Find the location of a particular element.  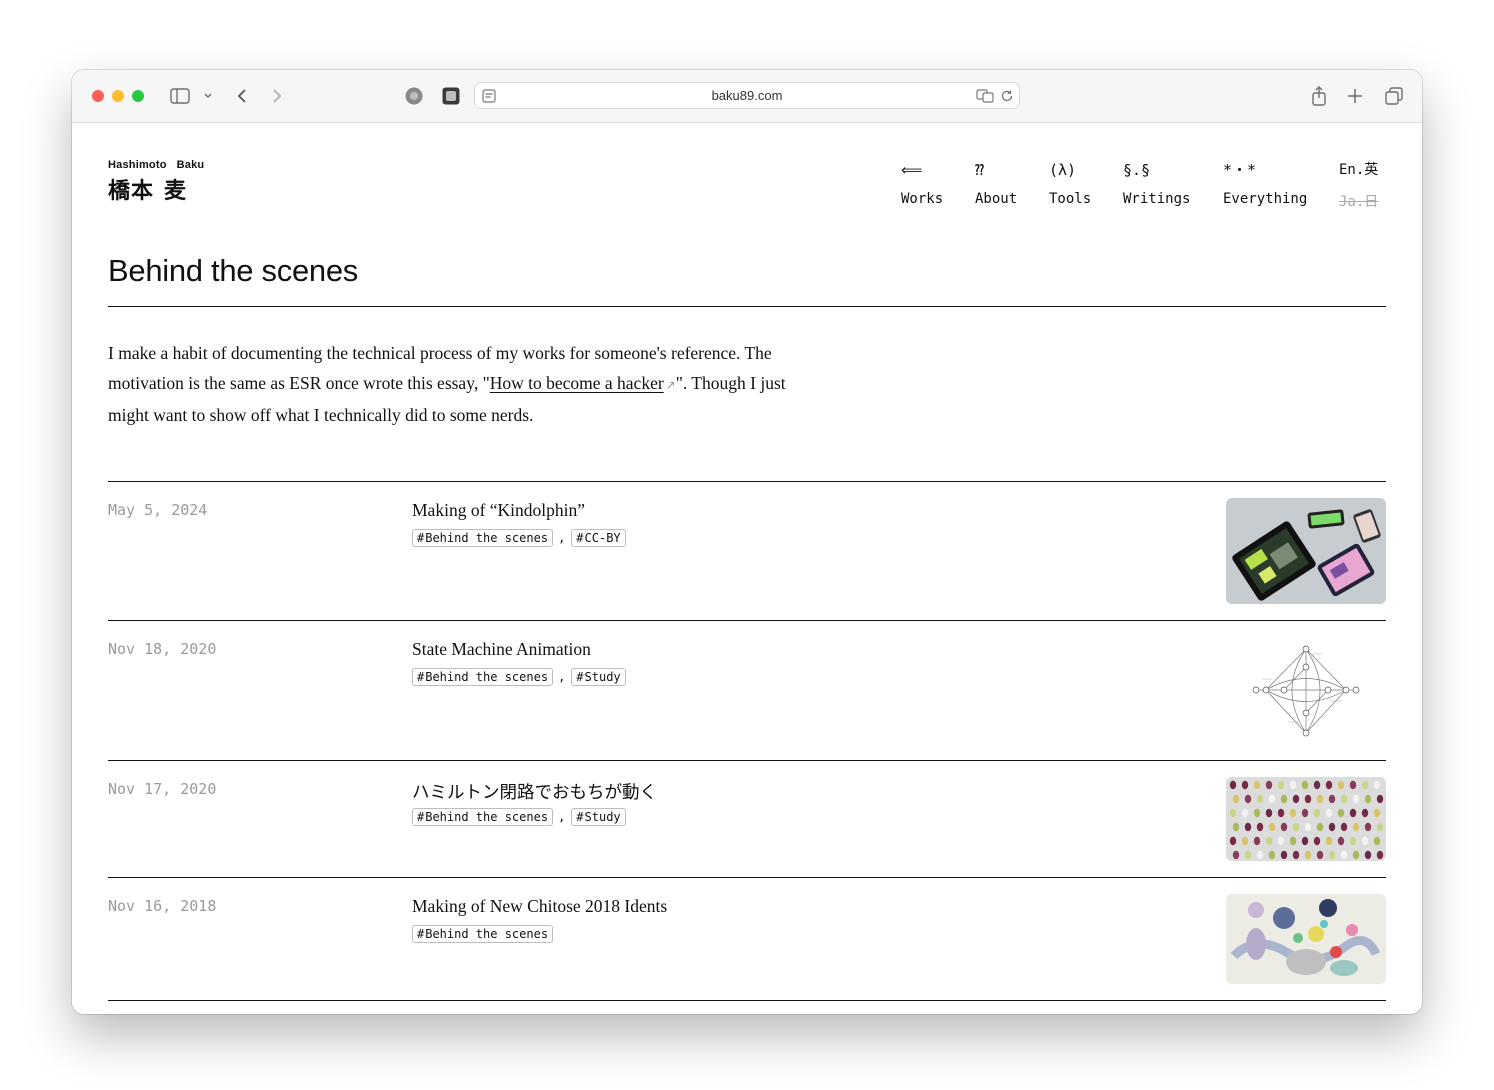

logo-family-name: Hashimoto is located at coordinates (137, 165).